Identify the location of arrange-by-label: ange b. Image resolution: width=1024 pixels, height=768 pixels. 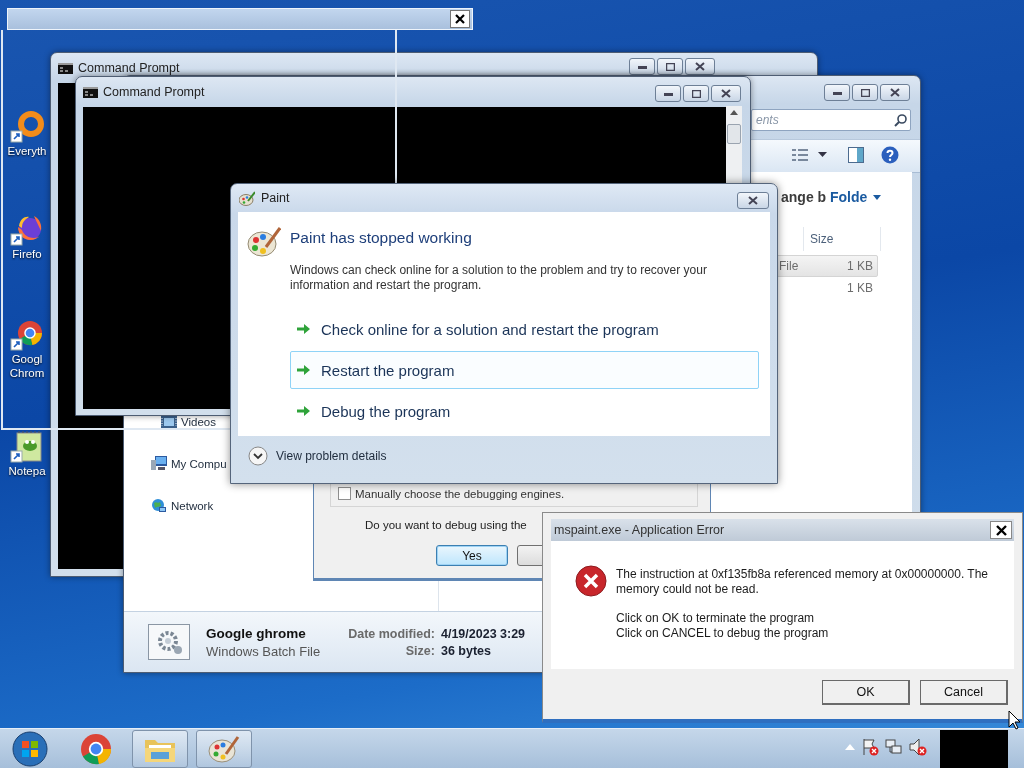
(804, 197).